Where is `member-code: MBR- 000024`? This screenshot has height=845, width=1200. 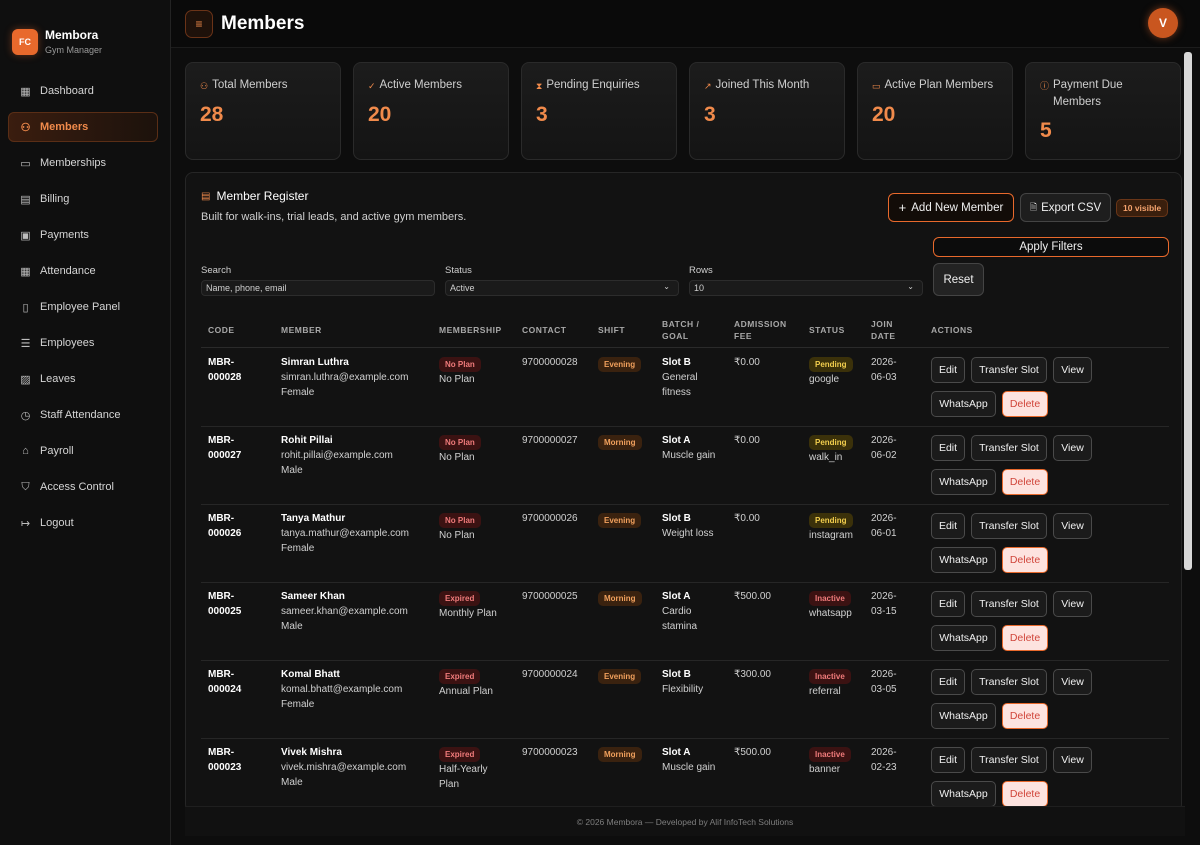 member-code: MBR- 000024 is located at coordinates (224, 682).